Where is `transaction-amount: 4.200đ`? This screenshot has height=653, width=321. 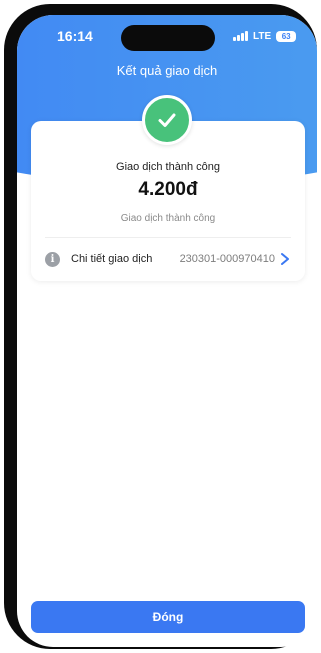 transaction-amount: 4.200đ is located at coordinates (168, 189).